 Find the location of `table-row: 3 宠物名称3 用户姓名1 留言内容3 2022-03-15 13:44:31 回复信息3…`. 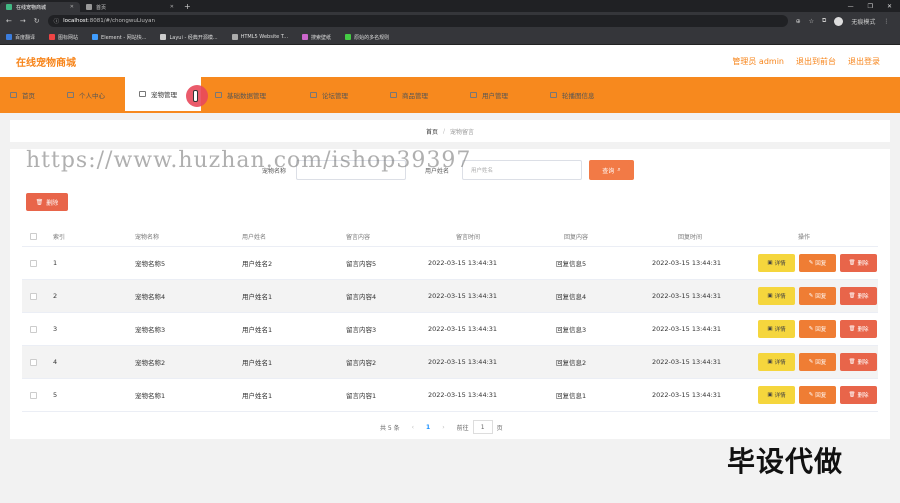

table-row: 3 宠物名称3 用户姓名1 留言内容3 2022-03-15 13:44:31 回复信息3… is located at coordinates (450, 329).